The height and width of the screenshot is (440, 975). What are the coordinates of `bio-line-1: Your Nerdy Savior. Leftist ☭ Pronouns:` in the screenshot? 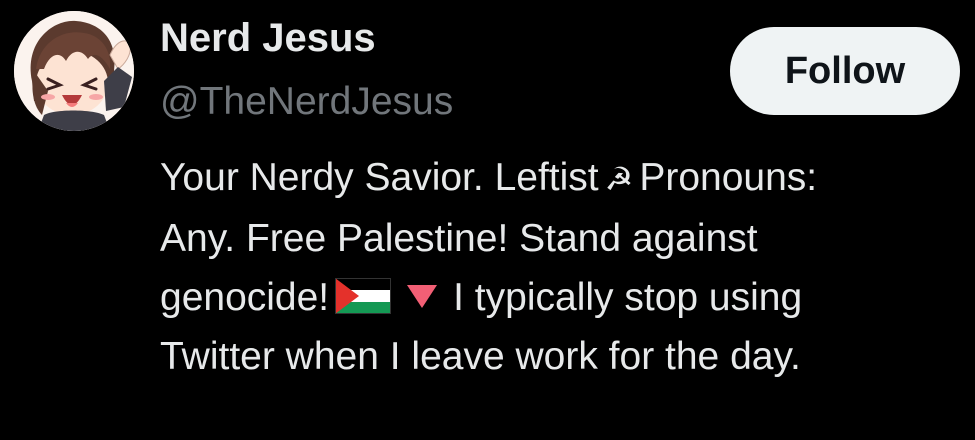 It's located at (560, 178).